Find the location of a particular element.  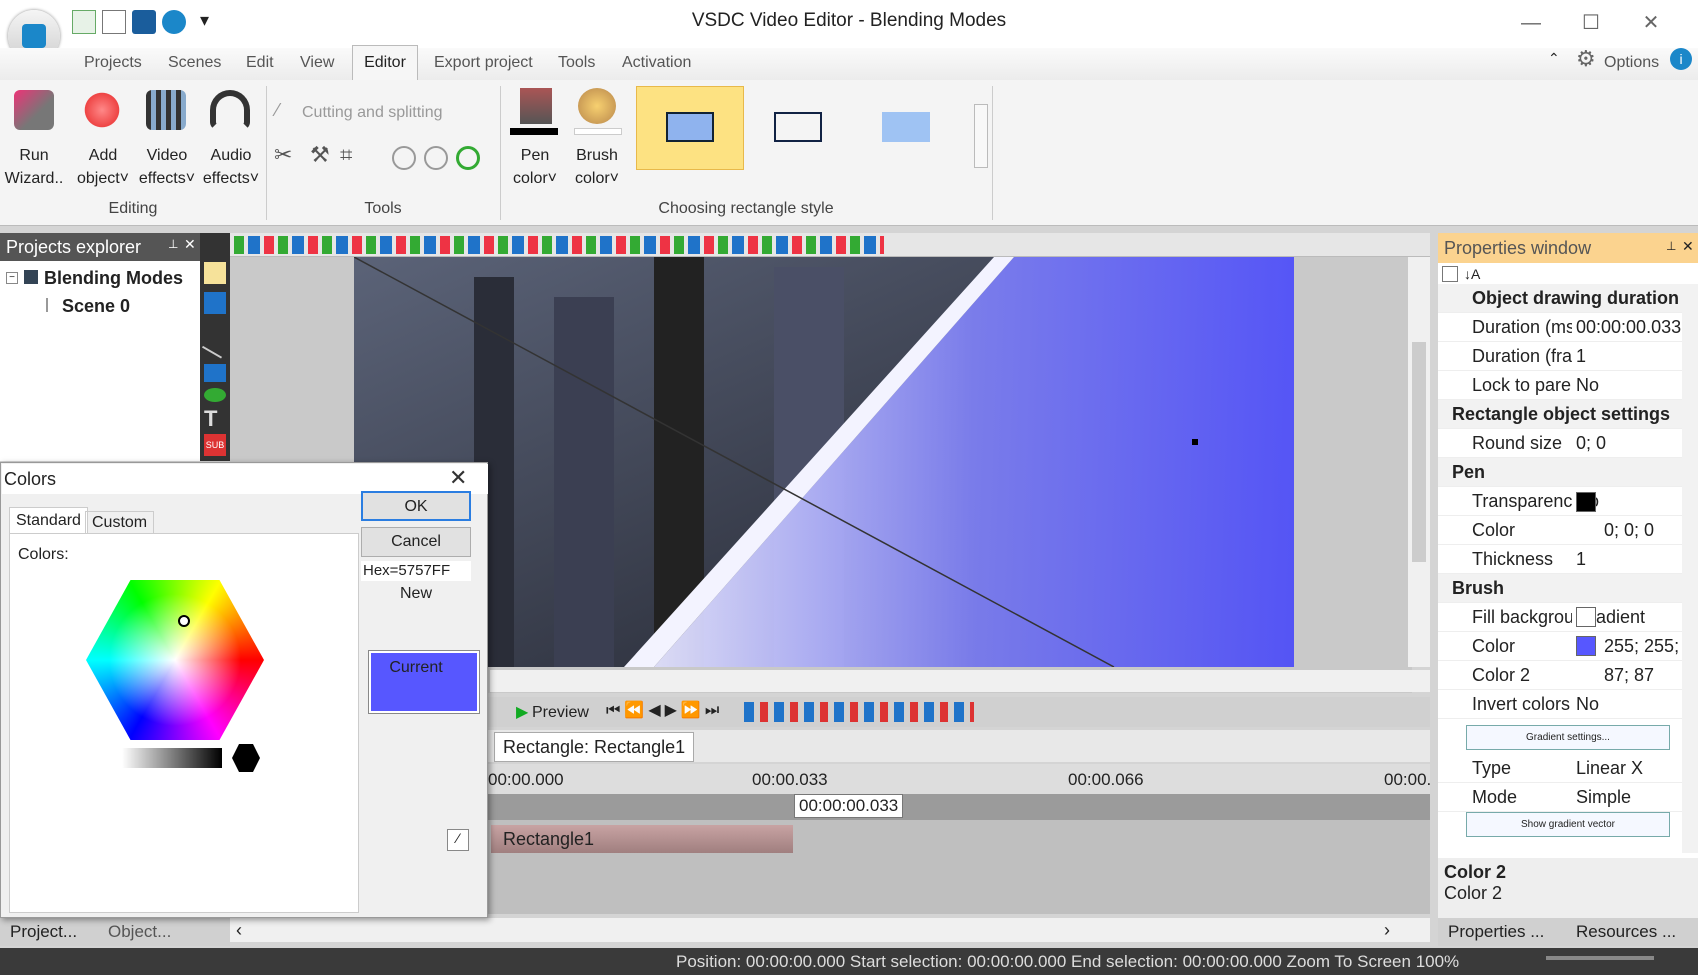

property-value: Linear X is located at coordinates (1631, 768).